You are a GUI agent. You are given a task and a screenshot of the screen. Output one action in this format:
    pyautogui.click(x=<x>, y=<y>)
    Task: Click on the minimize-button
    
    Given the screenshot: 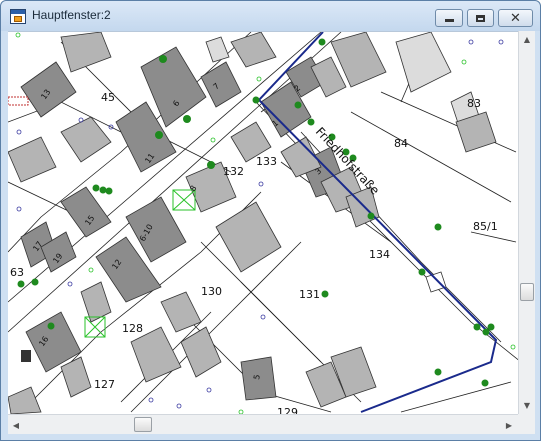 What is the action you would take?
    pyautogui.click(x=449, y=18)
    